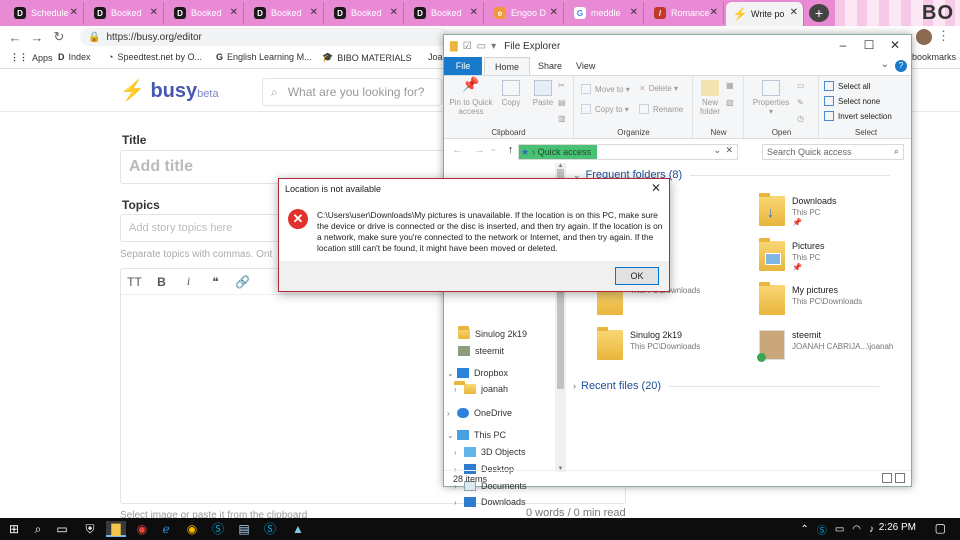  I want to click on url-field: 🔒 https://busy.org/editor, so click(265, 37).